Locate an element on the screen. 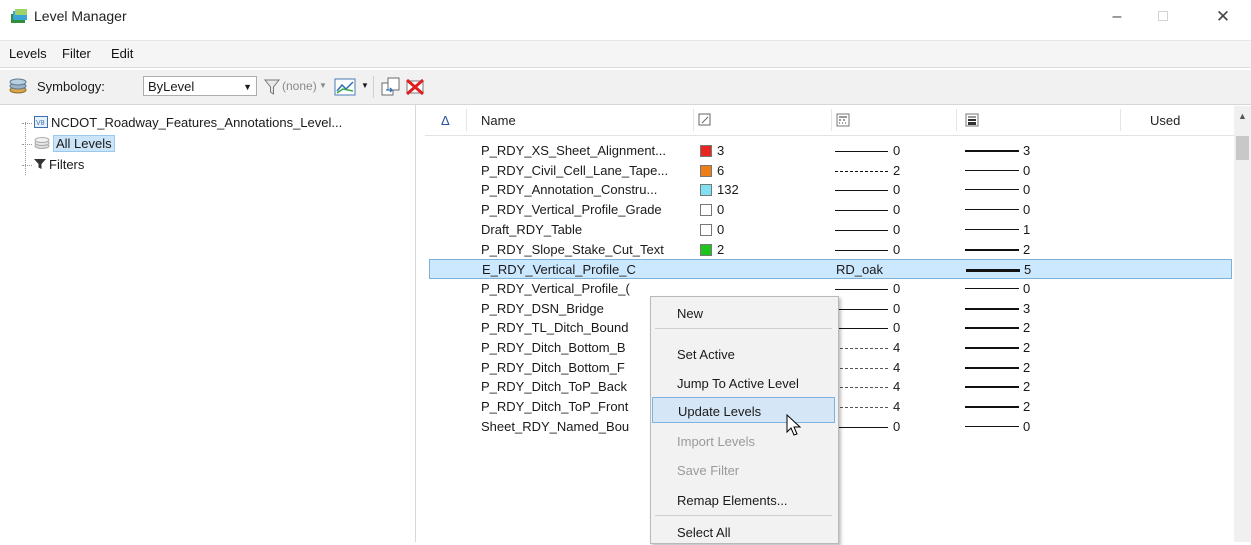 Image resolution: width=1251 pixels, height=545 pixels. filter-icon is located at coordinates (272, 87).